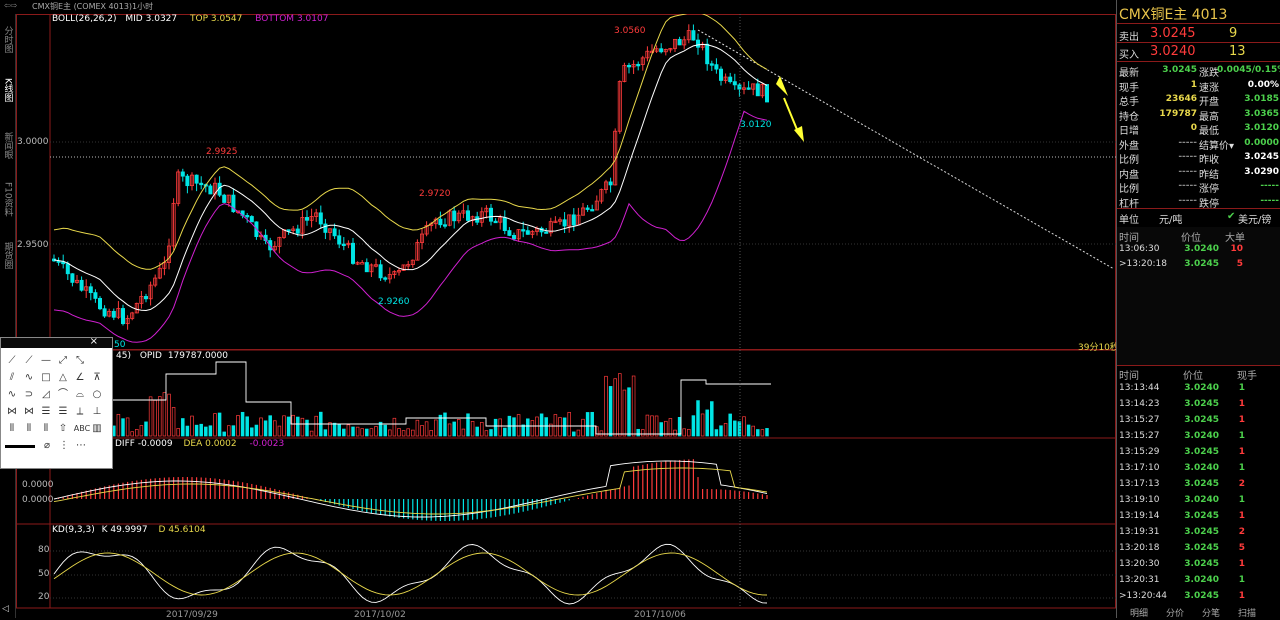 The height and width of the screenshot is (620, 1280). Describe the element at coordinates (1237, 51) in the screenshot. I see `buy-qty: 13` at that location.